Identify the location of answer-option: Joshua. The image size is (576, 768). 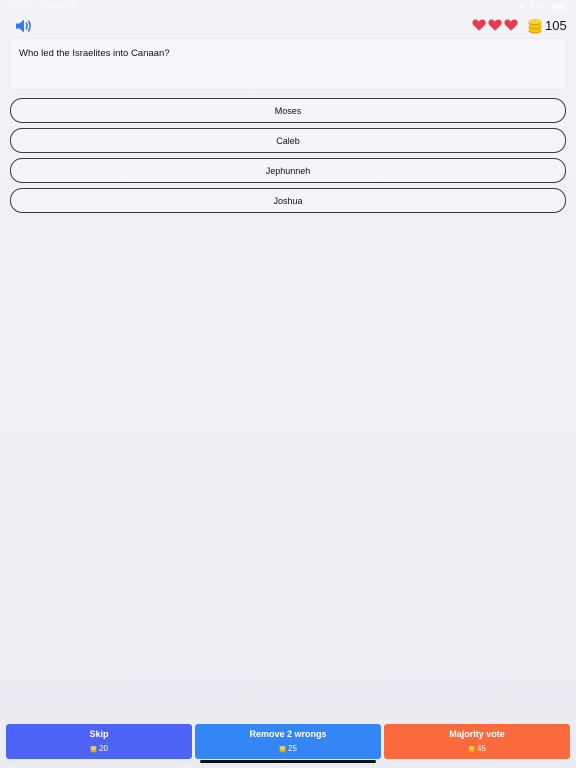
(288, 200).